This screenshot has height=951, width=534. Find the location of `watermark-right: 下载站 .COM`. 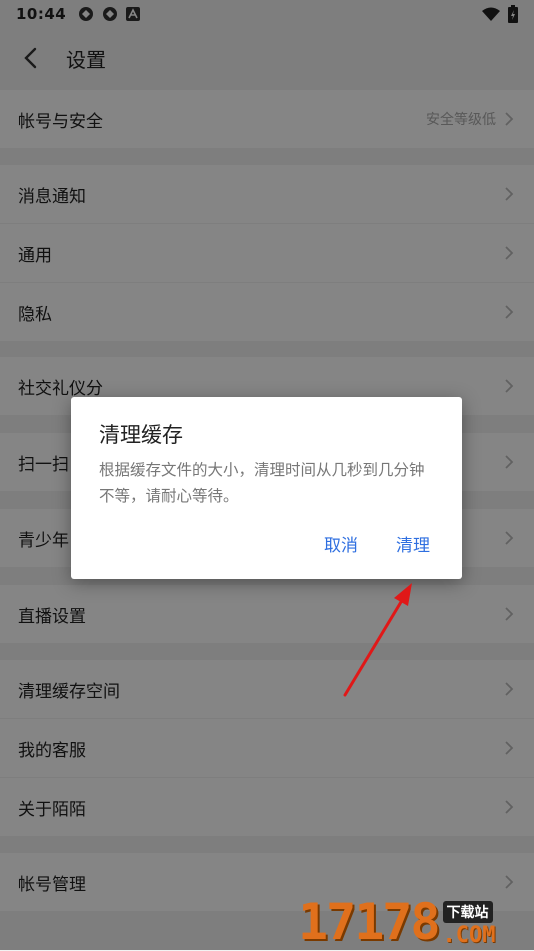

watermark-right: 下载站 .COM is located at coordinates (469, 924).